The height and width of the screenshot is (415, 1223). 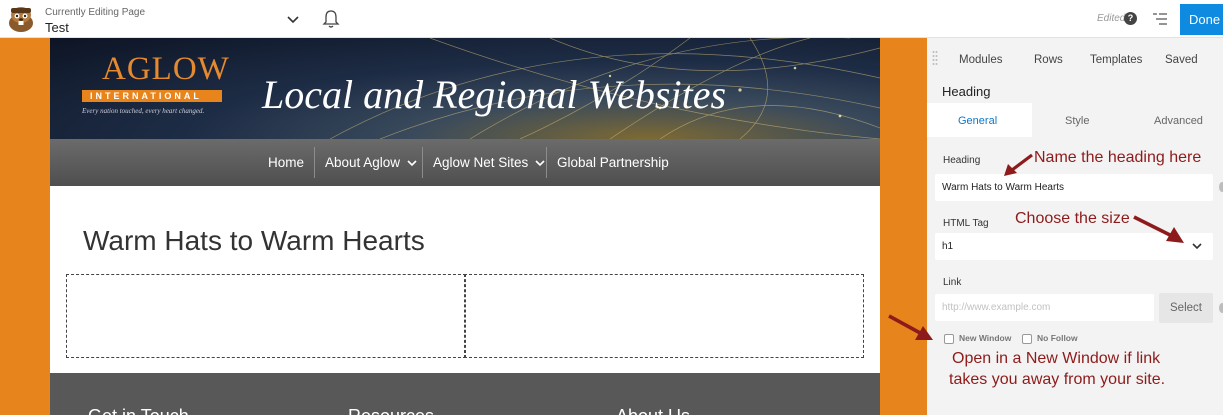 What do you see at coordinates (266, 316) in the screenshot?
I see `empty-column-left` at bounding box center [266, 316].